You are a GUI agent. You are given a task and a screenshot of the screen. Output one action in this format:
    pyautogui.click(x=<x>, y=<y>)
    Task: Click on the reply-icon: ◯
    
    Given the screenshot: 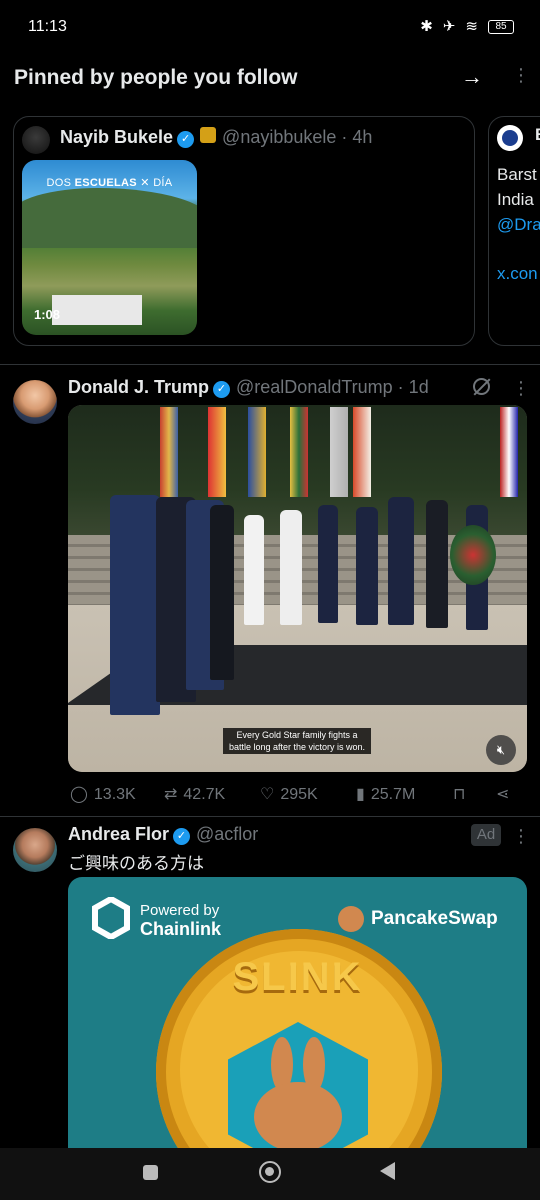 What is the action you would take?
    pyautogui.click(x=79, y=794)
    